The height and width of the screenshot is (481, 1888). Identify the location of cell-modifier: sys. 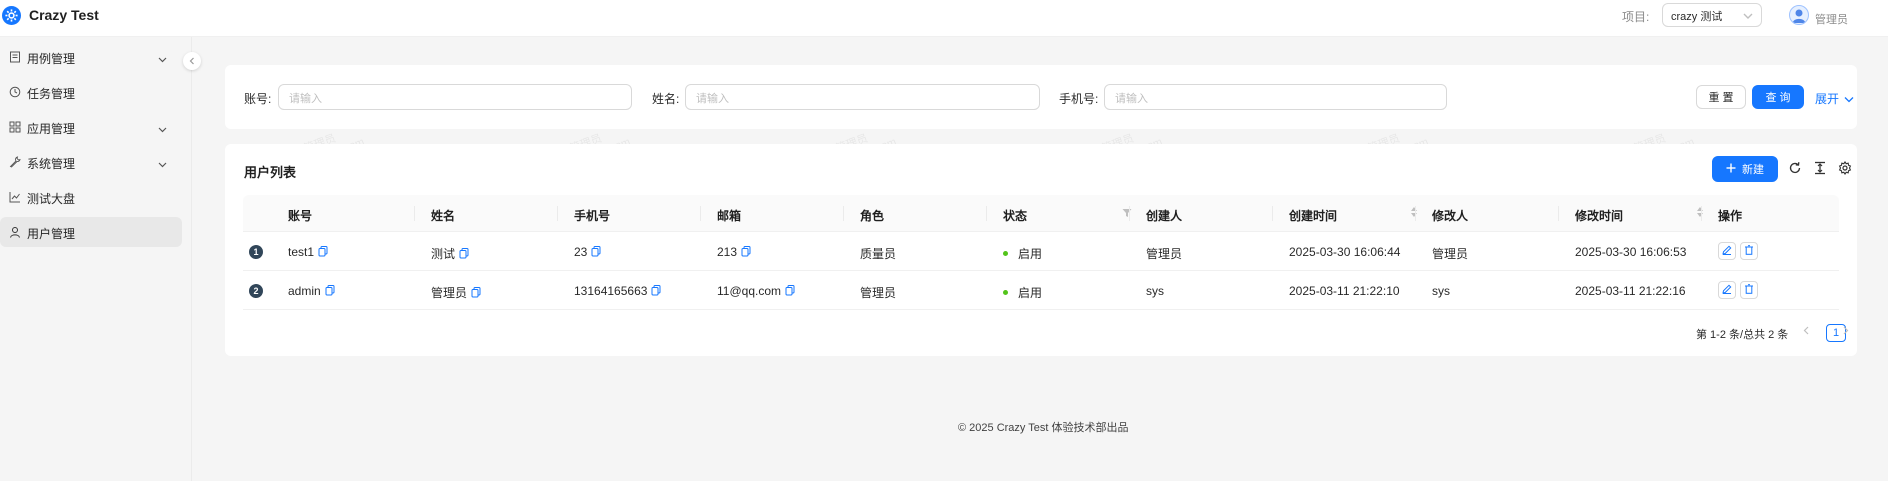
(1441, 291).